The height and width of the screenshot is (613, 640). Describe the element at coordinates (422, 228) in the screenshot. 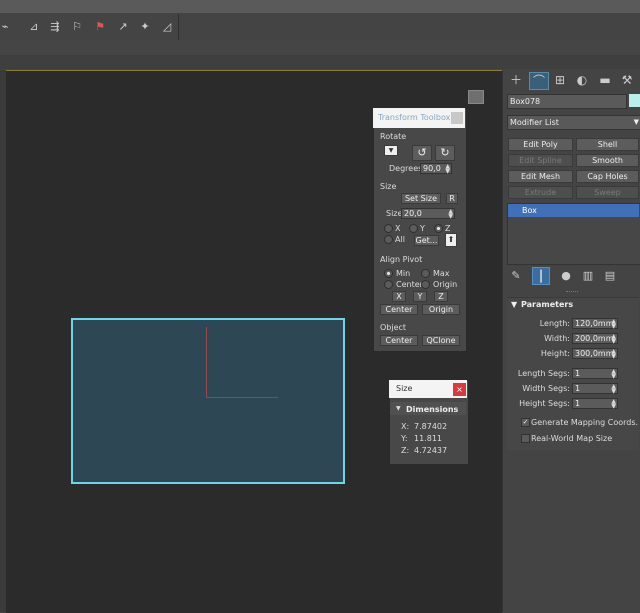

I see `size-y-label: Y` at that location.